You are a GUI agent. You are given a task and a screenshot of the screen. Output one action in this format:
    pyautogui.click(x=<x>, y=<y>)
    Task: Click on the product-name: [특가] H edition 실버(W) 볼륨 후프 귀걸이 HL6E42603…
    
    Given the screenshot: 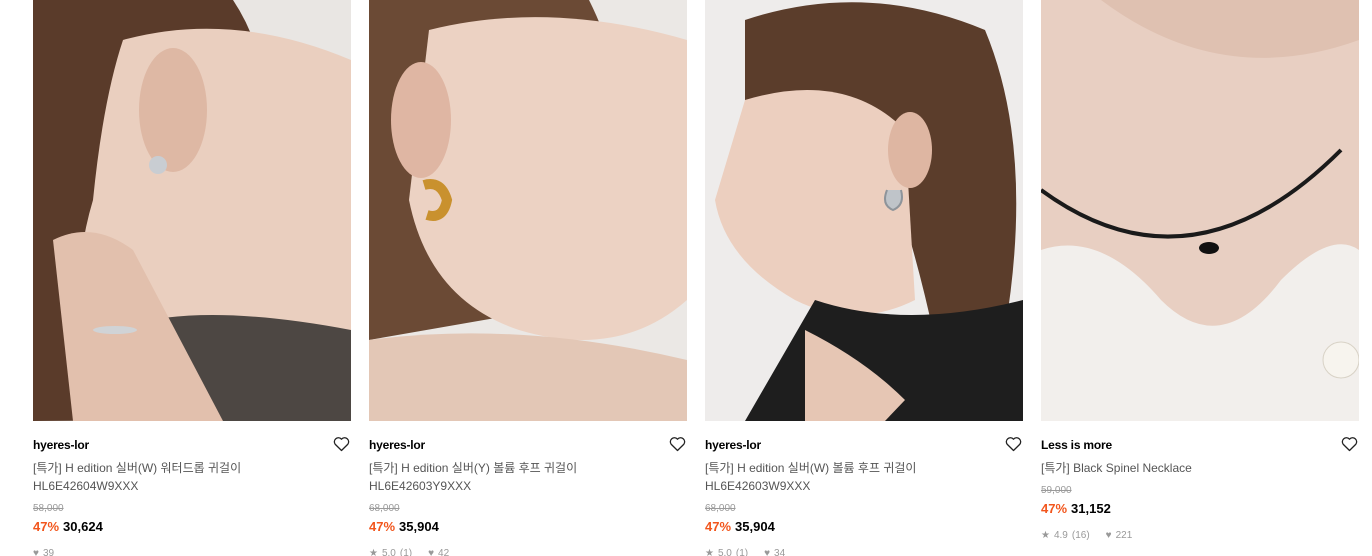 What is the action you would take?
    pyautogui.click(x=855, y=477)
    